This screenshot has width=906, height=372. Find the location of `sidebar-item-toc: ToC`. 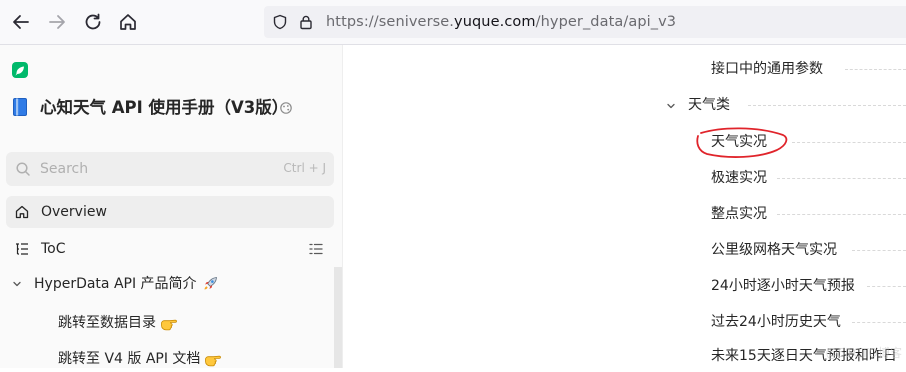

sidebar-item-toc: ToC is located at coordinates (170, 249).